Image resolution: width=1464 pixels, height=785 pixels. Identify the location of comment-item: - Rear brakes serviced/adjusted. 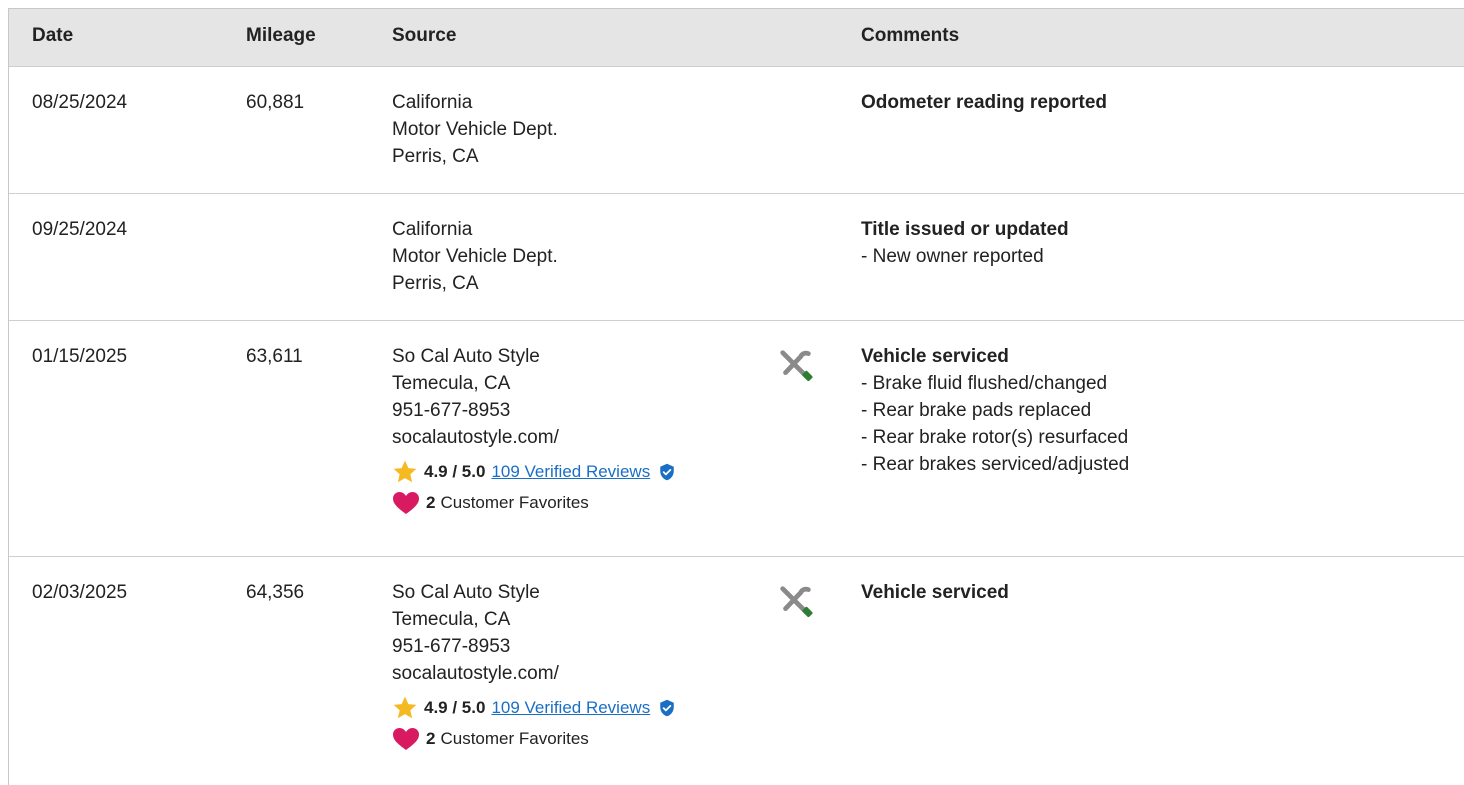
(995, 464).